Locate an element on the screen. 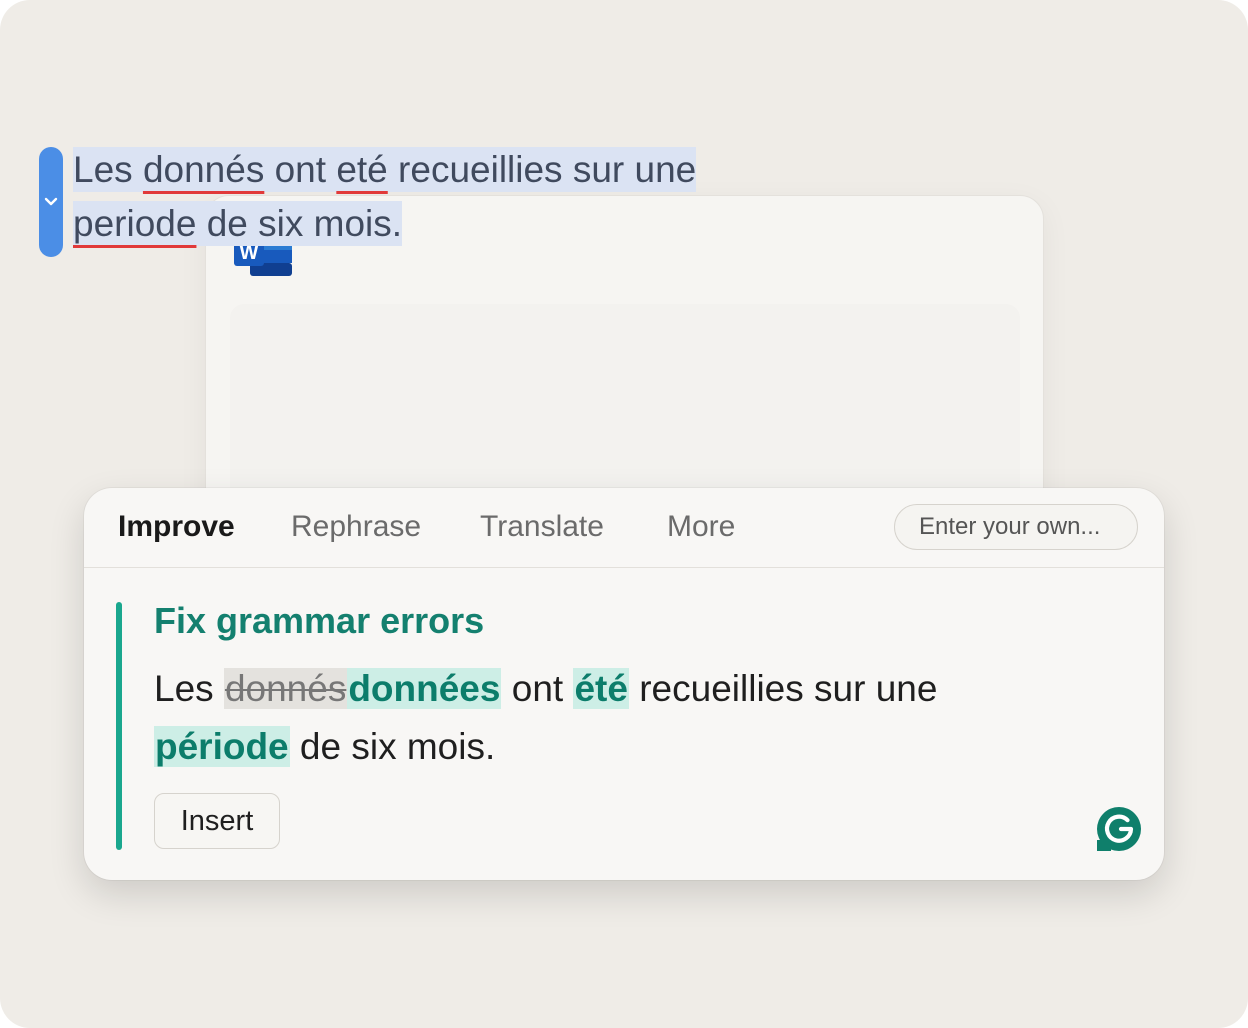  inserted-text: été is located at coordinates (601, 688).